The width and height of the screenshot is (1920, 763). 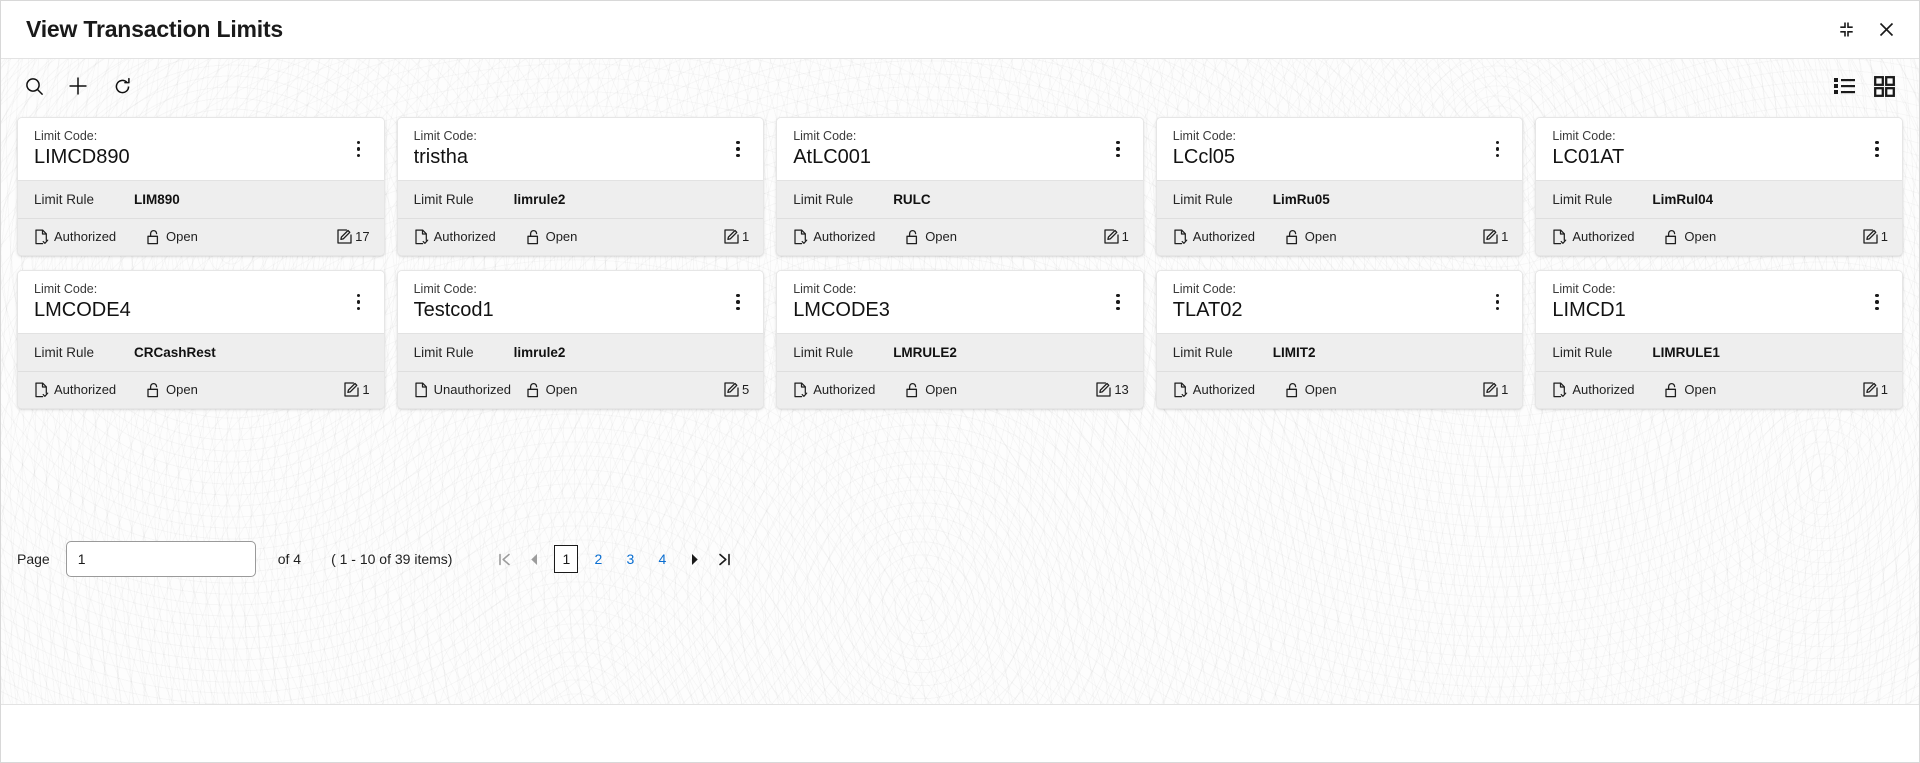 I want to click on card-detail-row: Limit Rule limrule2, so click(x=580, y=199).